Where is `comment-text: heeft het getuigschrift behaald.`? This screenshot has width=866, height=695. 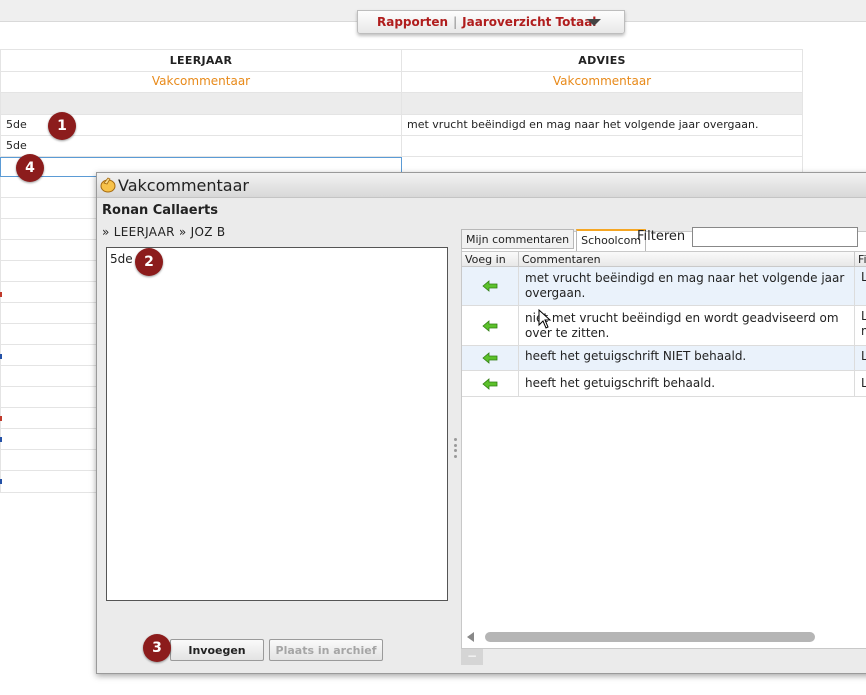 comment-text: heeft het getuigschrift behaald. is located at coordinates (687, 383).